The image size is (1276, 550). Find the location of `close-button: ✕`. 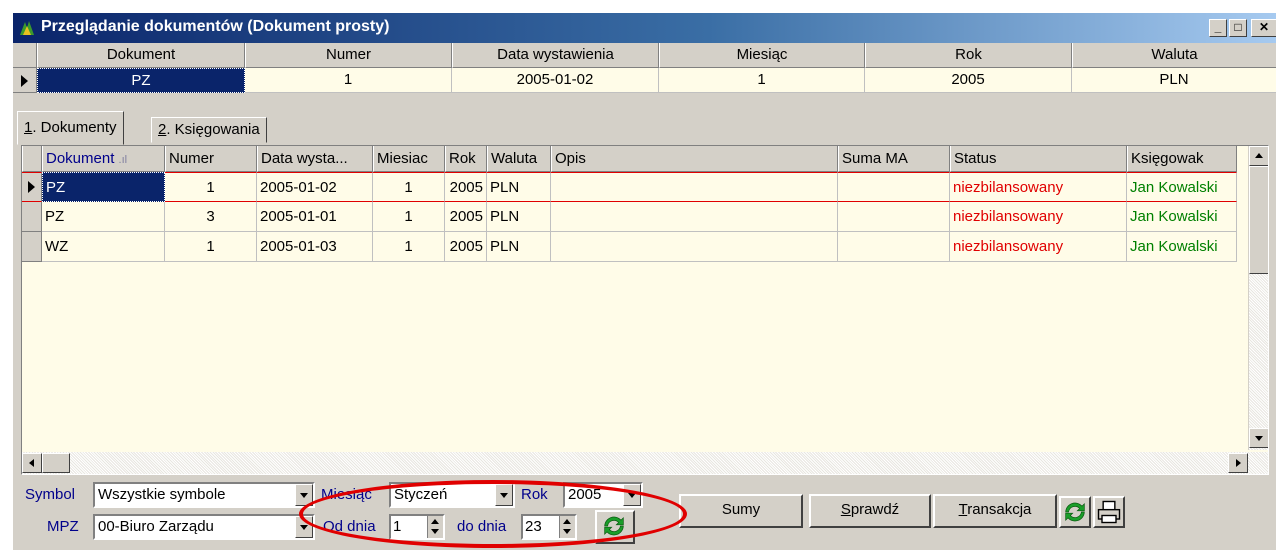

close-button: ✕ is located at coordinates (1263, 28).